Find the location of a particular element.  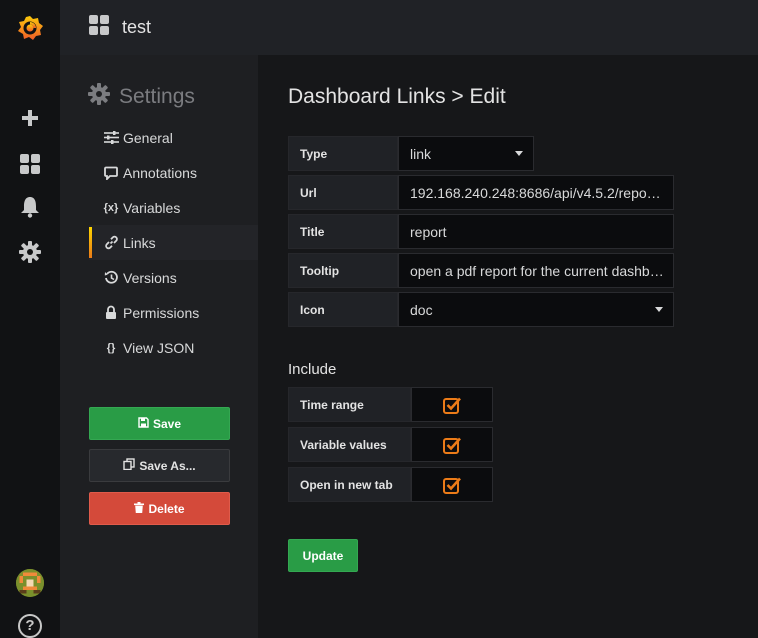

url-label: Url is located at coordinates (343, 192).